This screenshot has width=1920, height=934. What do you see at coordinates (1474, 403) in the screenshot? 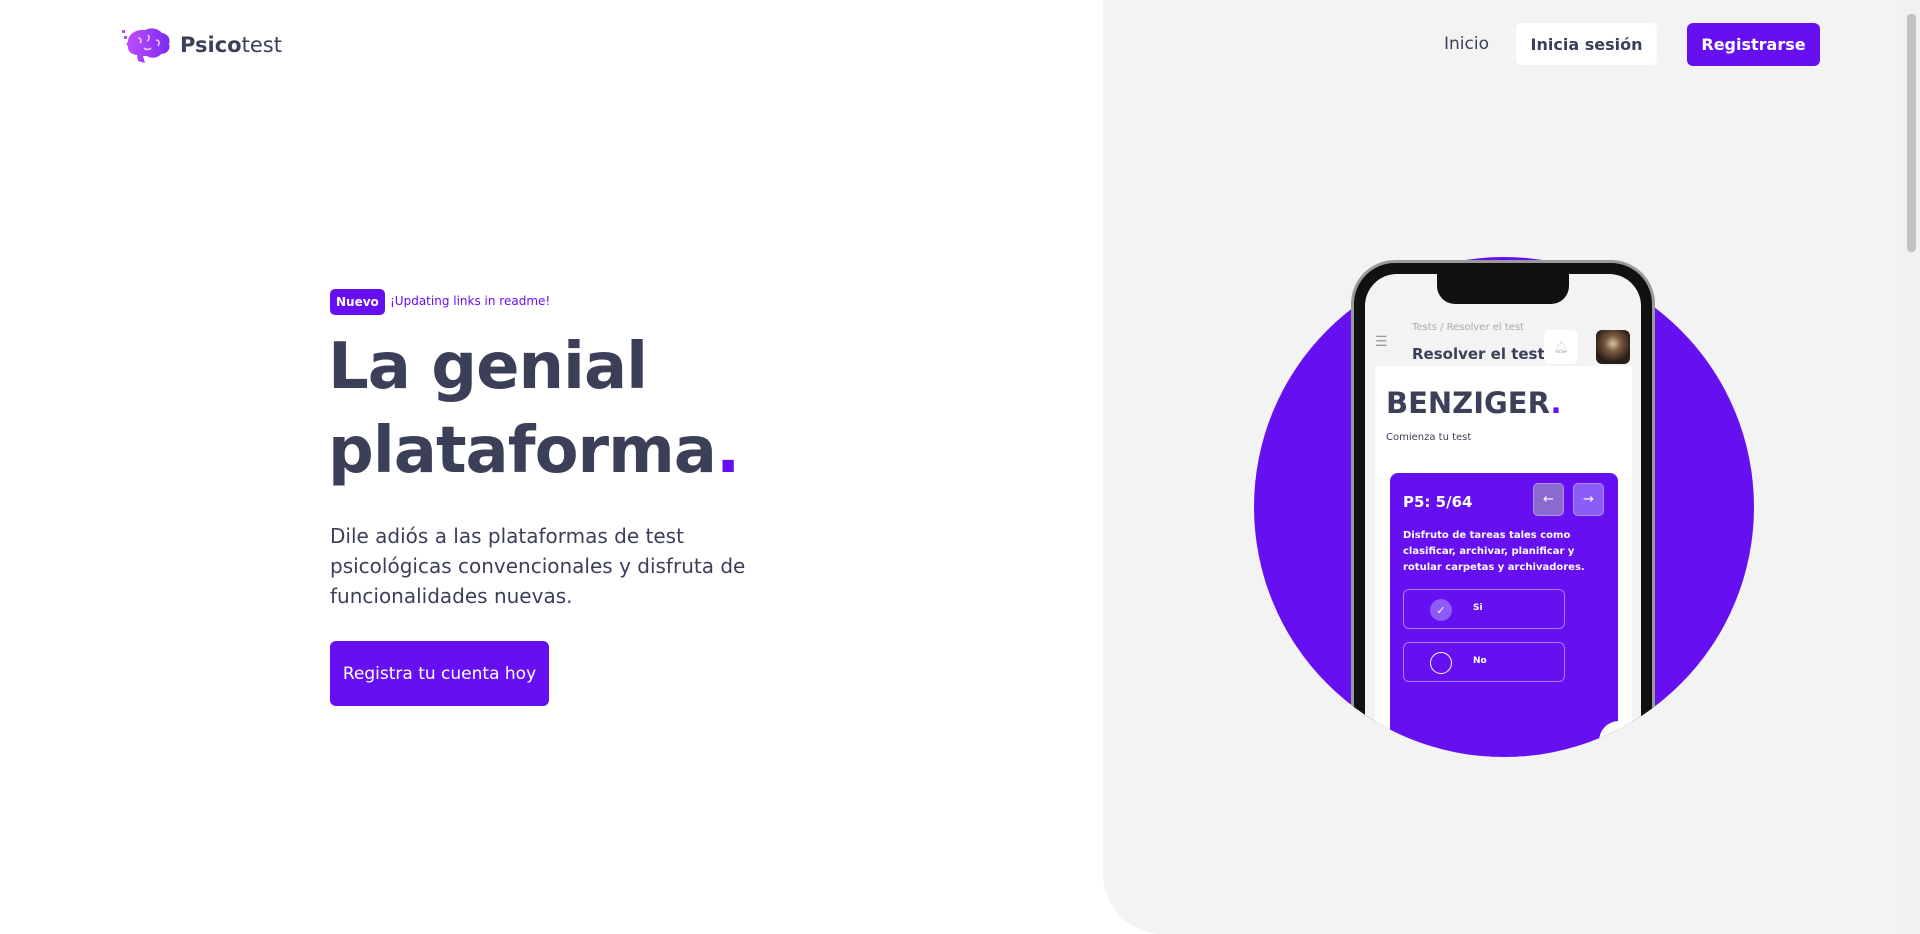
I see `test-name: BENZIGER.` at bounding box center [1474, 403].